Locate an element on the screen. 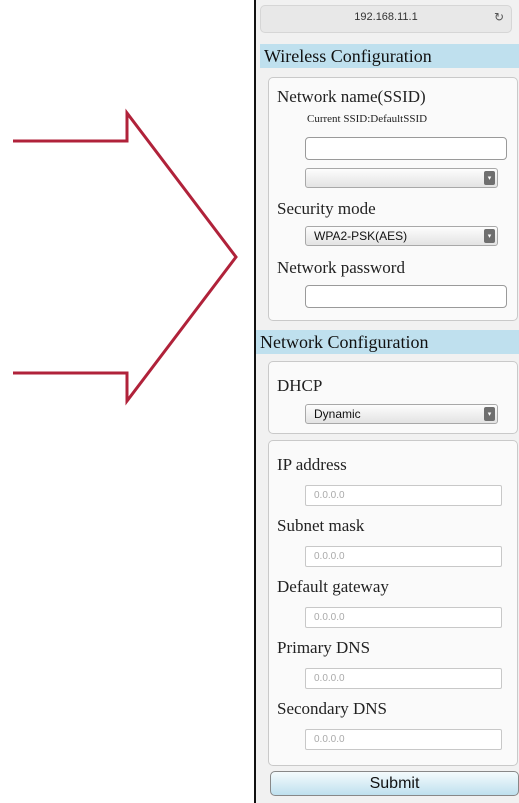  reload-icon: ↻ is located at coordinates (499, 17).